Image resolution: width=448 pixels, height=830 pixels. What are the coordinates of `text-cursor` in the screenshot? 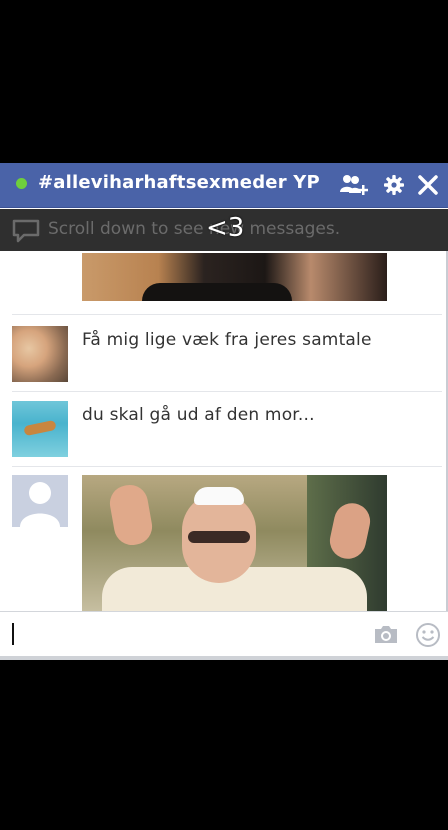 It's located at (13, 634).